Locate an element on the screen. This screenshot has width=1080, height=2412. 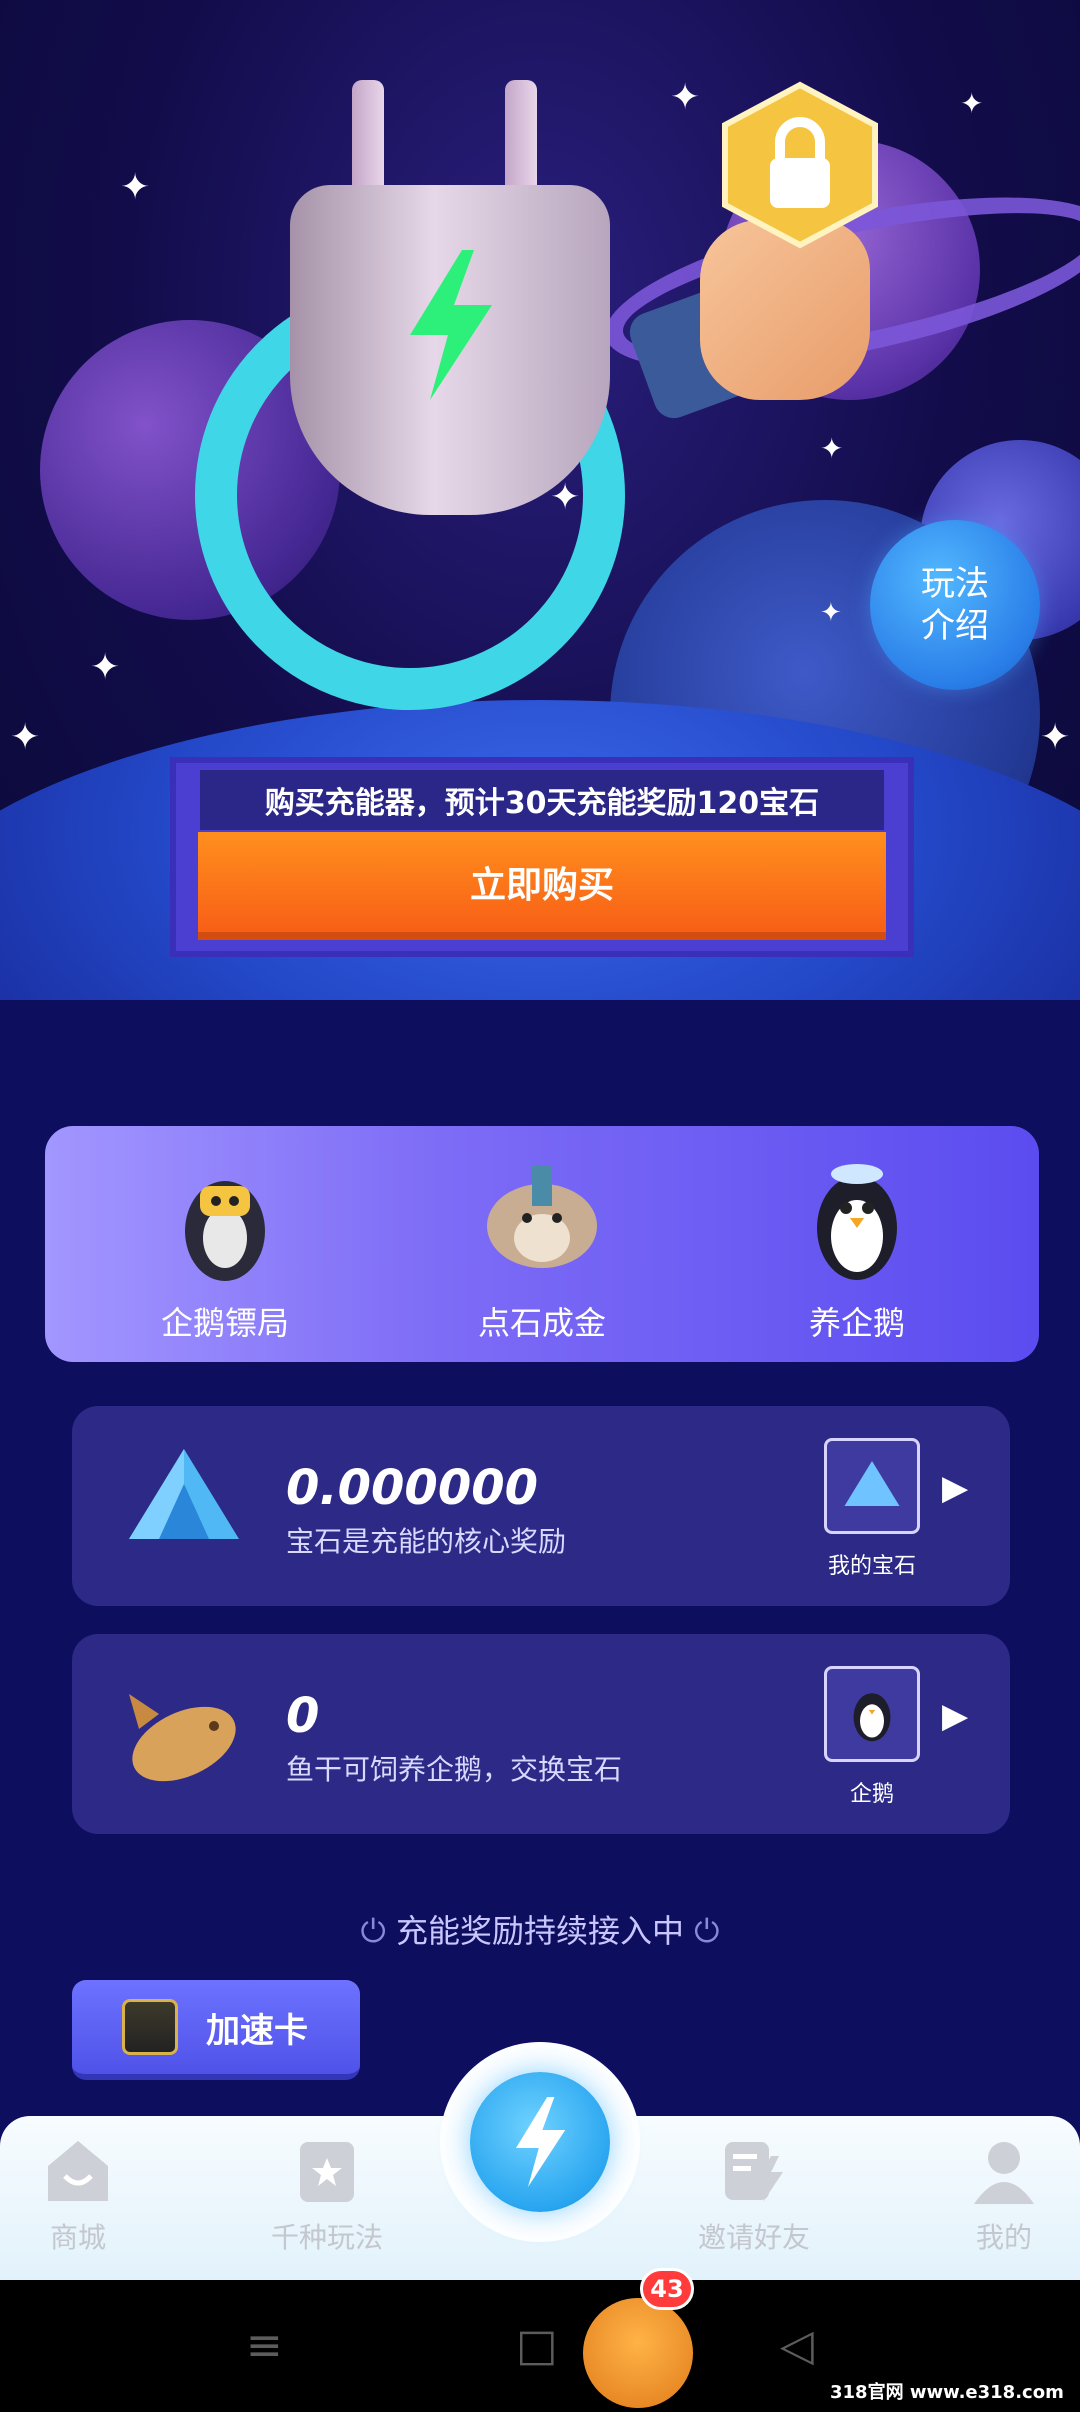
charging-status: ⏻ 充能奖励持续接入中 ⏻ is located at coordinates (540, 1929).